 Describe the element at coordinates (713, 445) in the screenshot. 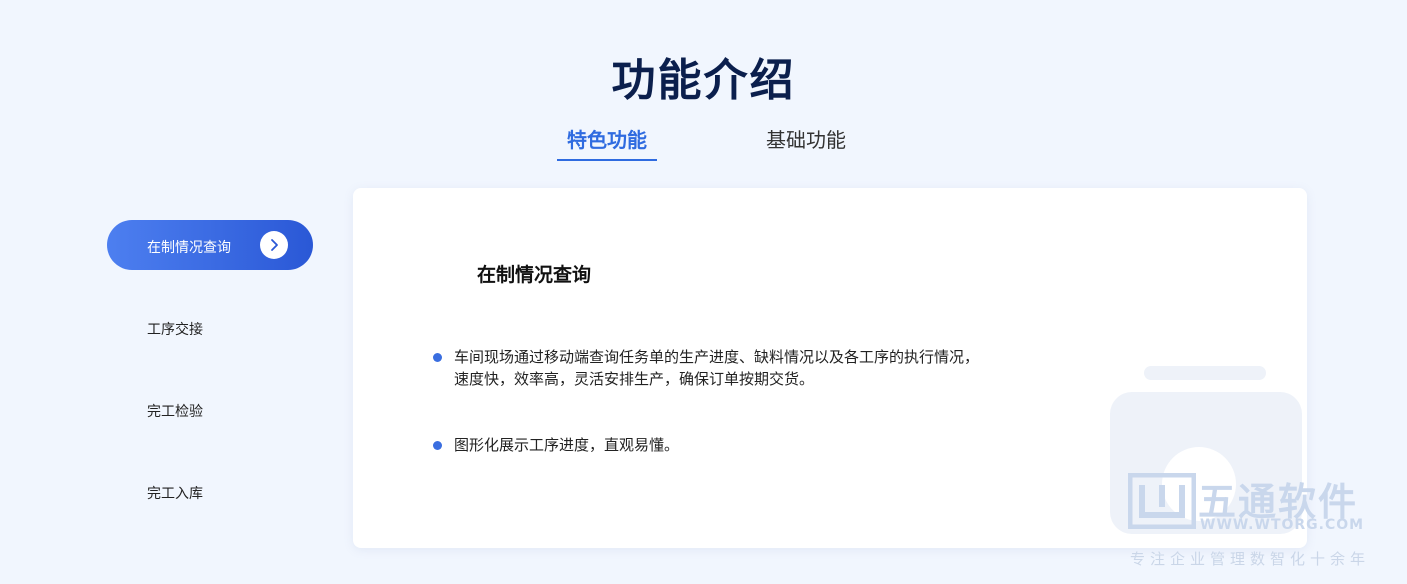

I see `list-item: 图形化展示工序进度，直观易懂。` at that location.